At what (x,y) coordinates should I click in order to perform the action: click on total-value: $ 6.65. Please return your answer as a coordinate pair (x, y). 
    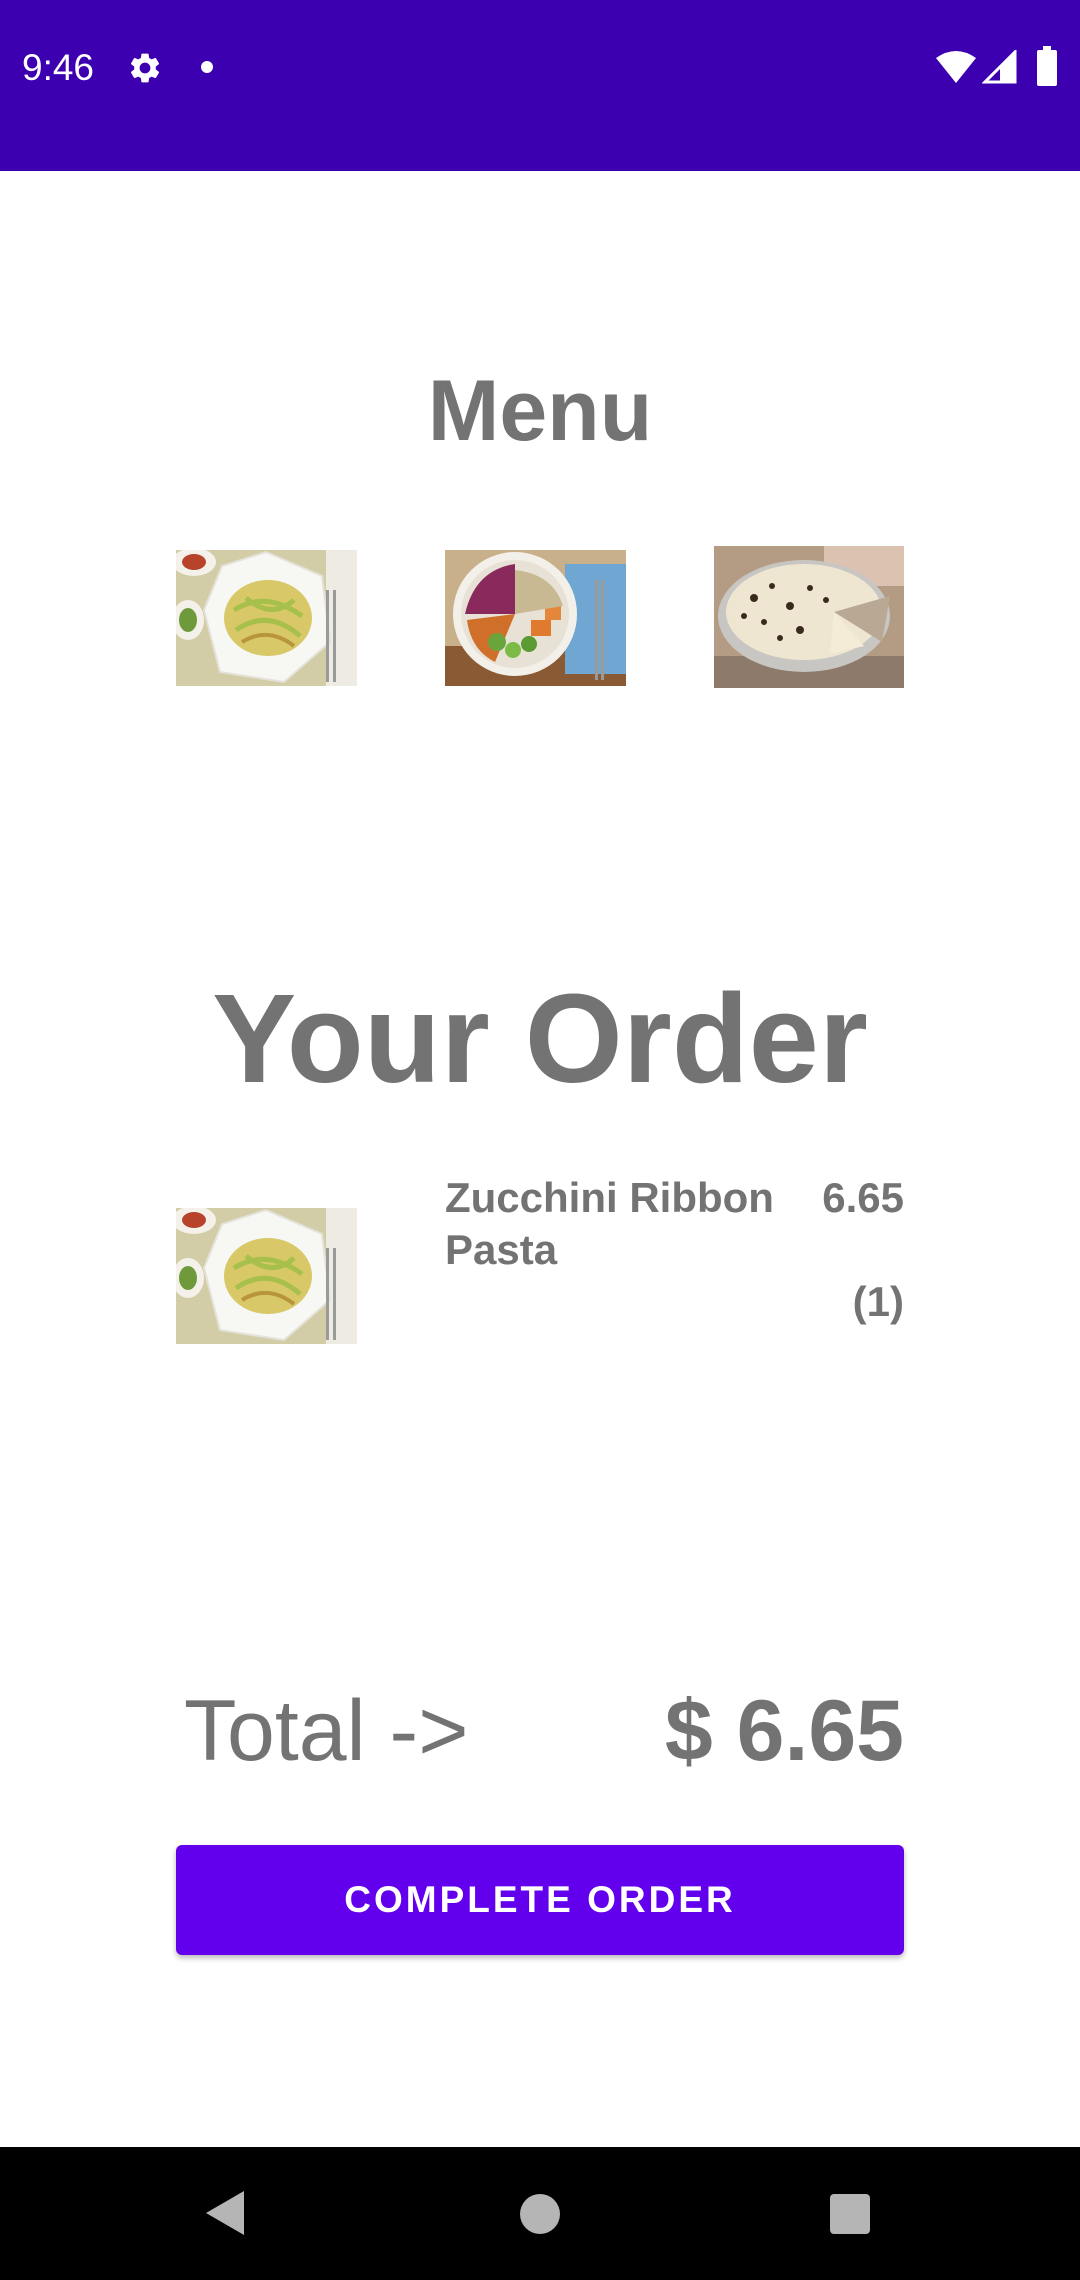
    Looking at the image, I should click on (784, 1731).